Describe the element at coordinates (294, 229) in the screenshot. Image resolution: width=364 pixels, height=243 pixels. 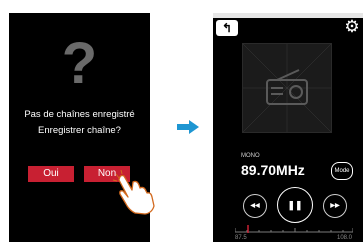
I see `frequency-scale` at that location.